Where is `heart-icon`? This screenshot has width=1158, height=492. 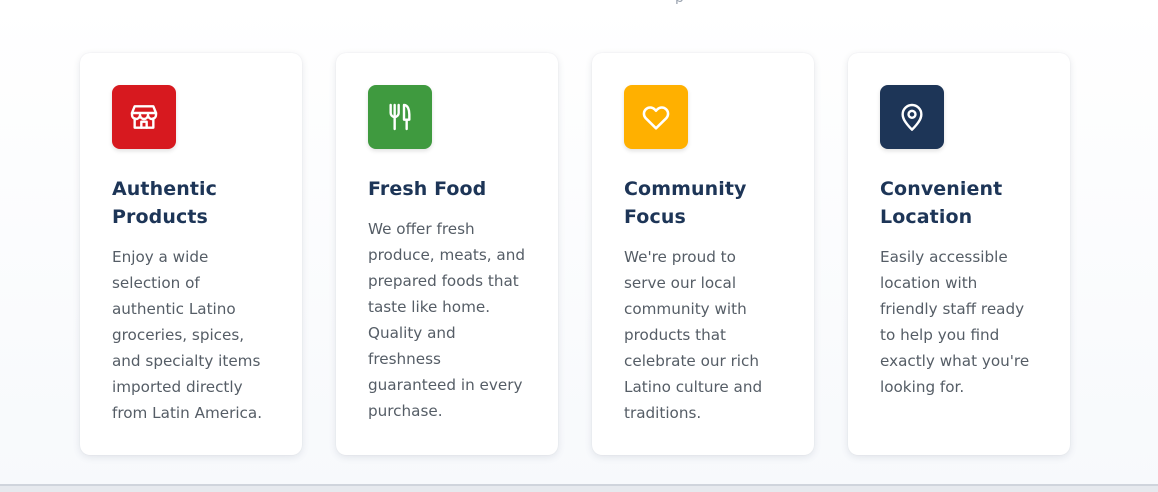
heart-icon is located at coordinates (656, 118).